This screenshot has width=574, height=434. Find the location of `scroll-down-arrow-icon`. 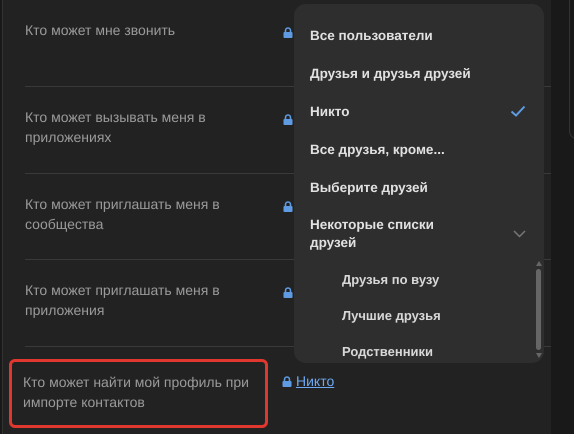

scroll-down-arrow-icon is located at coordinates (539, 355).